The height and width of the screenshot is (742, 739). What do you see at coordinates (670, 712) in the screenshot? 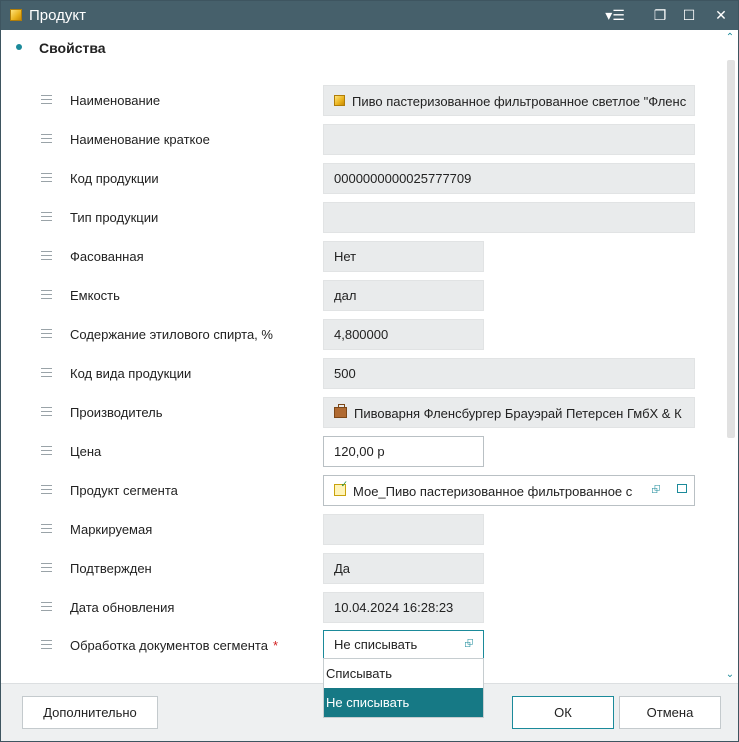
I see `cancel-button: Отмена` at bounding box center [670, 712].